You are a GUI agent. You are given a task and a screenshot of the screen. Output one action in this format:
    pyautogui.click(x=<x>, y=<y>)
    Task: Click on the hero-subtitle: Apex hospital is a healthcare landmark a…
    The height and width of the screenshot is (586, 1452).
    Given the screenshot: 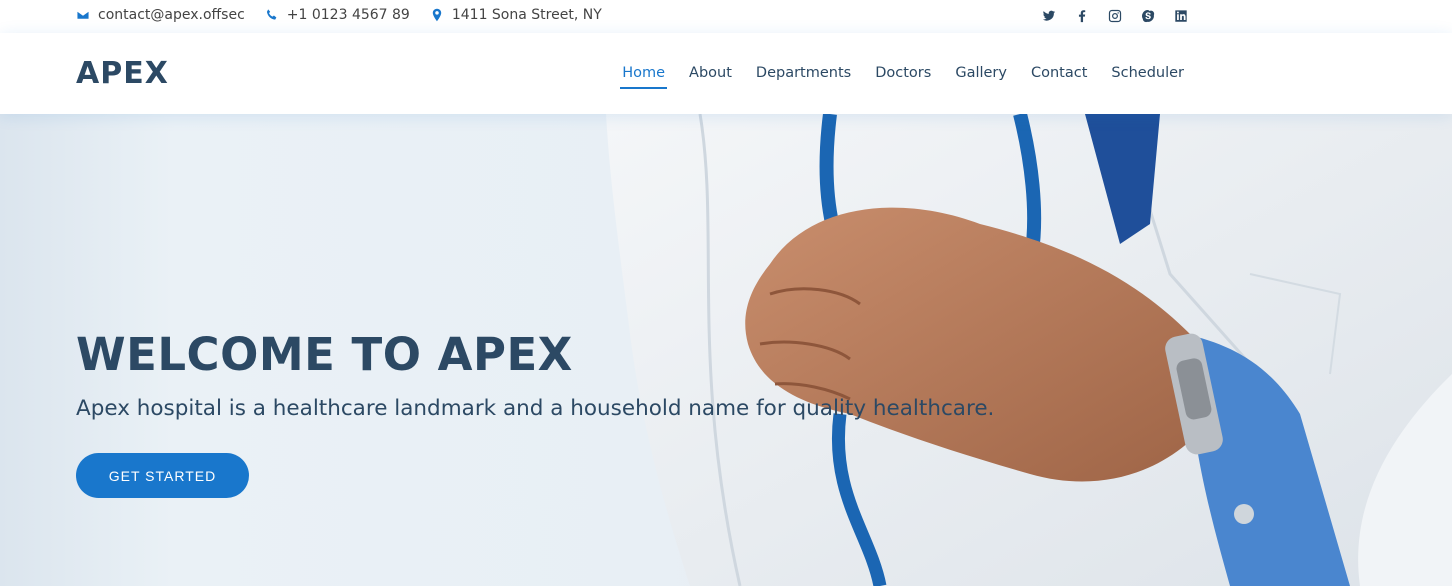 What is the action you would take?
    pyautogui.click(x=535, y=408)
    